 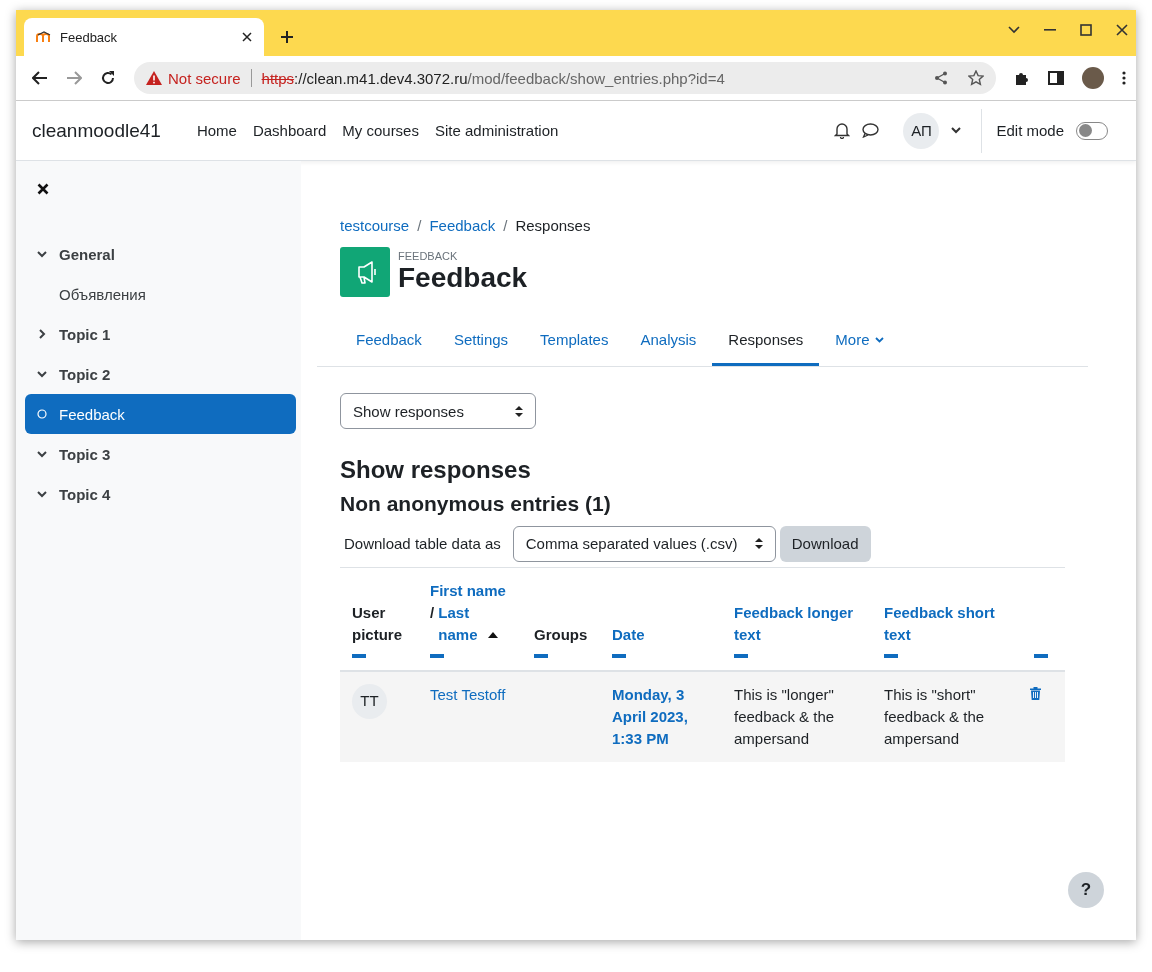 I want to click on circle-icon, so click(x=42, y=414).